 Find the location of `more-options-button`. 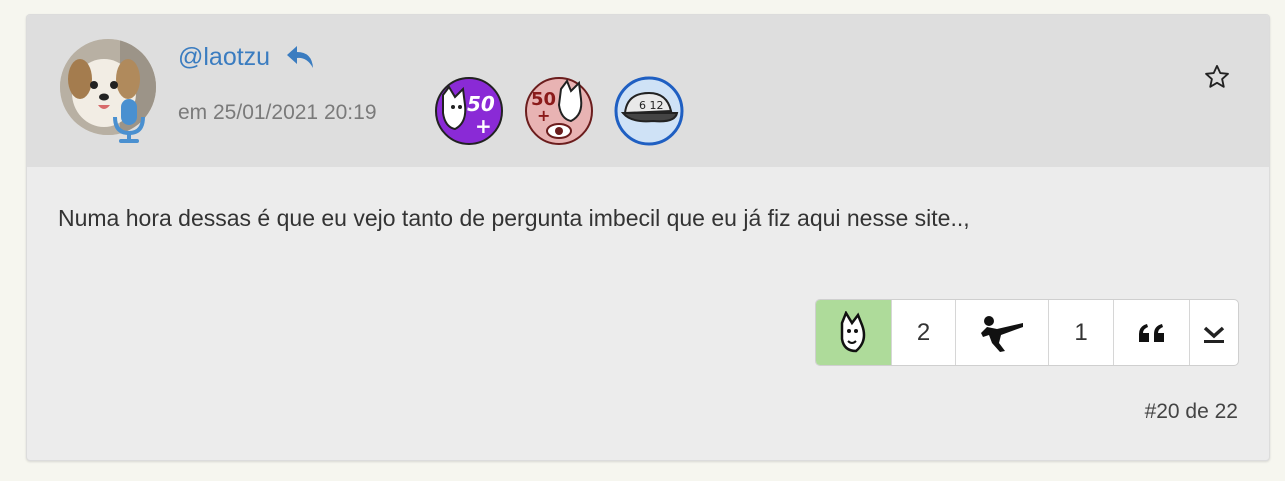

more-options-button is located at coordinates (1214, 332).